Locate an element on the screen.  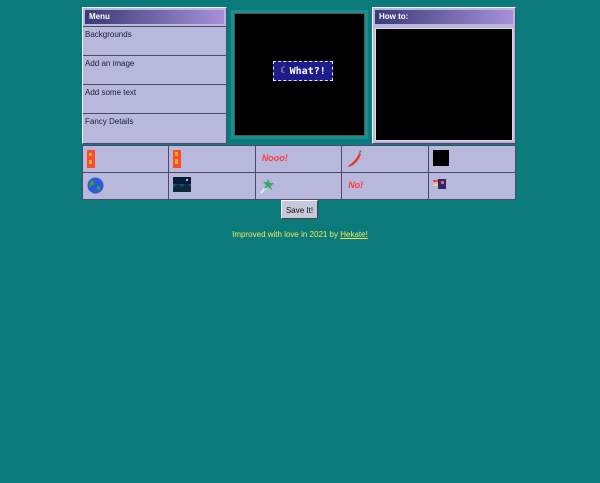
menu-item-backgrounds: Backgrounds is located at coordinates (154, 40).